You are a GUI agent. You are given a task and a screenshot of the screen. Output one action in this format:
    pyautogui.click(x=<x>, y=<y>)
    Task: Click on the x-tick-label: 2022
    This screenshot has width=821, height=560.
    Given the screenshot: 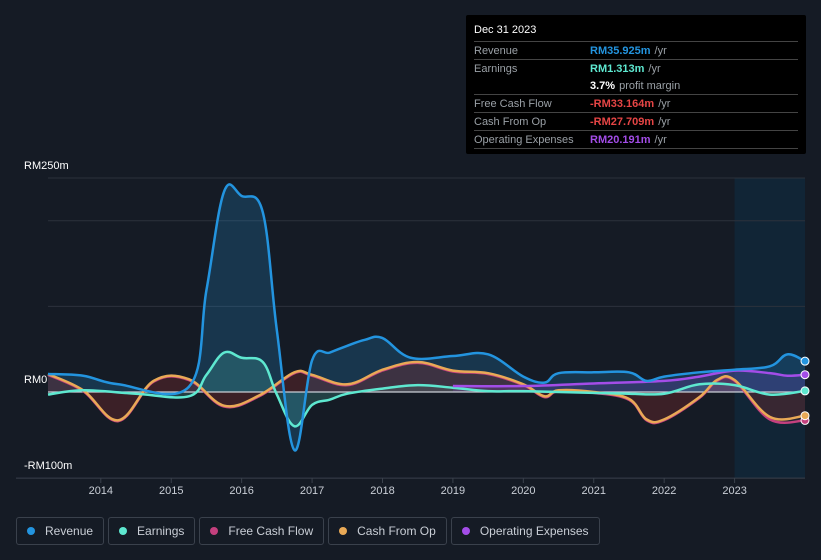 What is the action you would take?
    pyautogui.click(x=664, y=491)
    